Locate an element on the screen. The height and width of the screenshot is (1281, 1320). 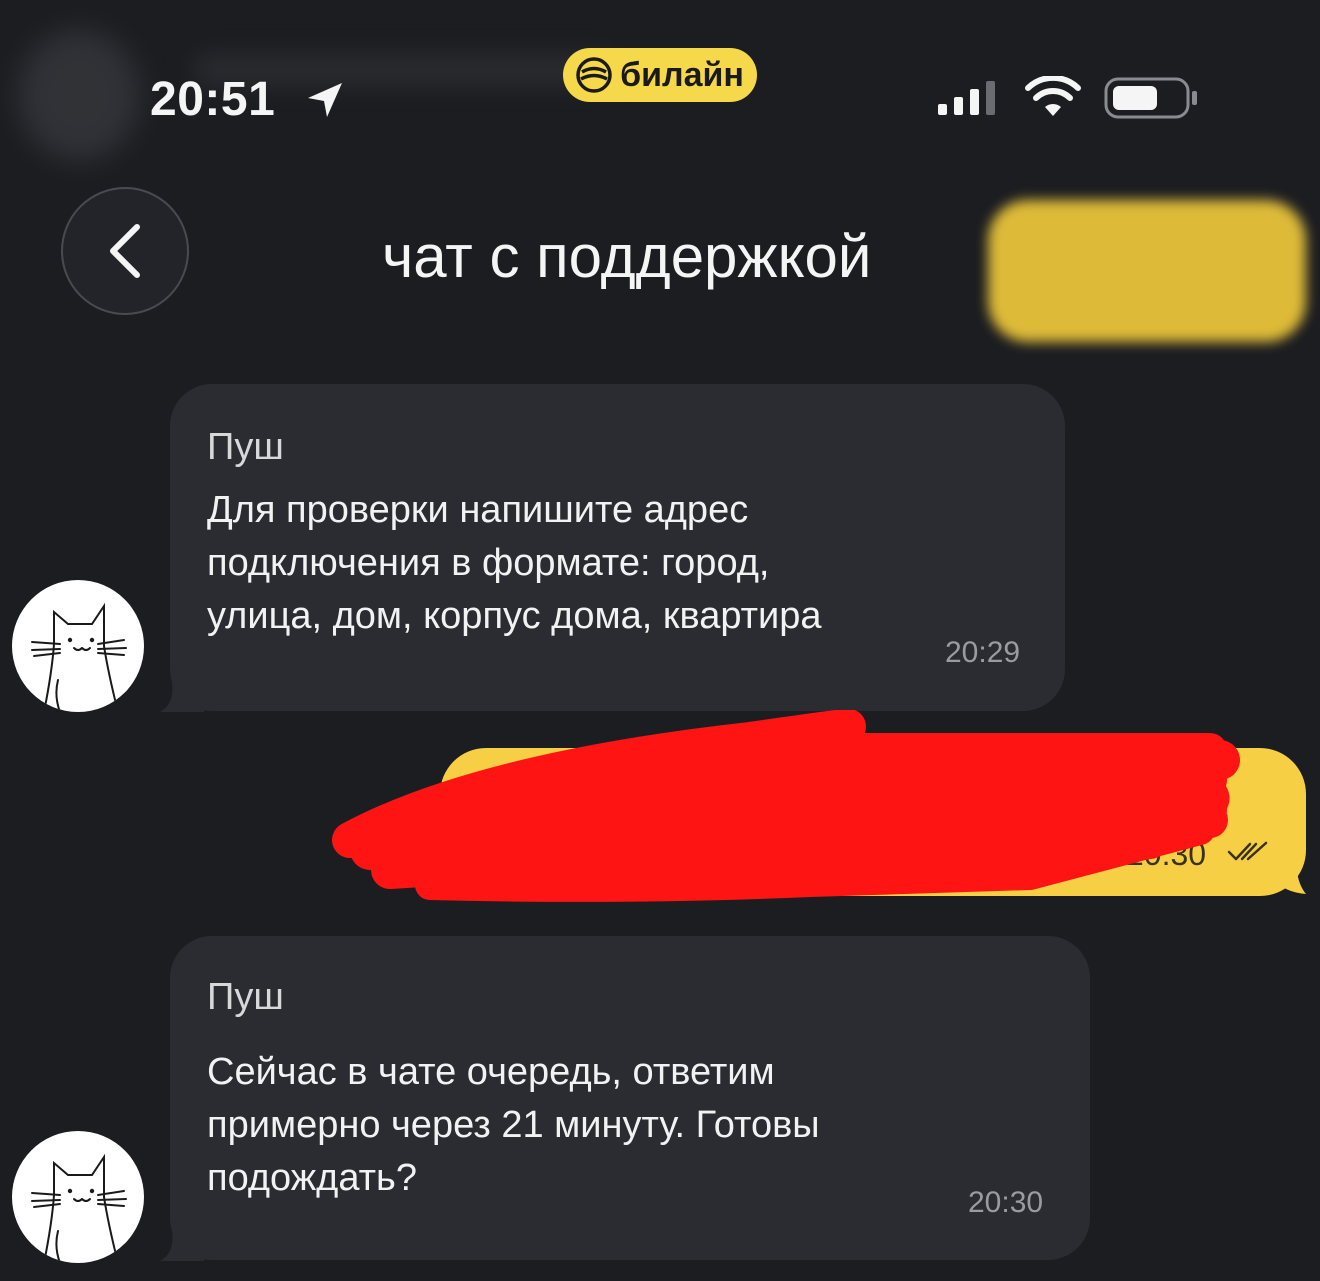
location-arrow-icon is located at coordinates (325, 100).